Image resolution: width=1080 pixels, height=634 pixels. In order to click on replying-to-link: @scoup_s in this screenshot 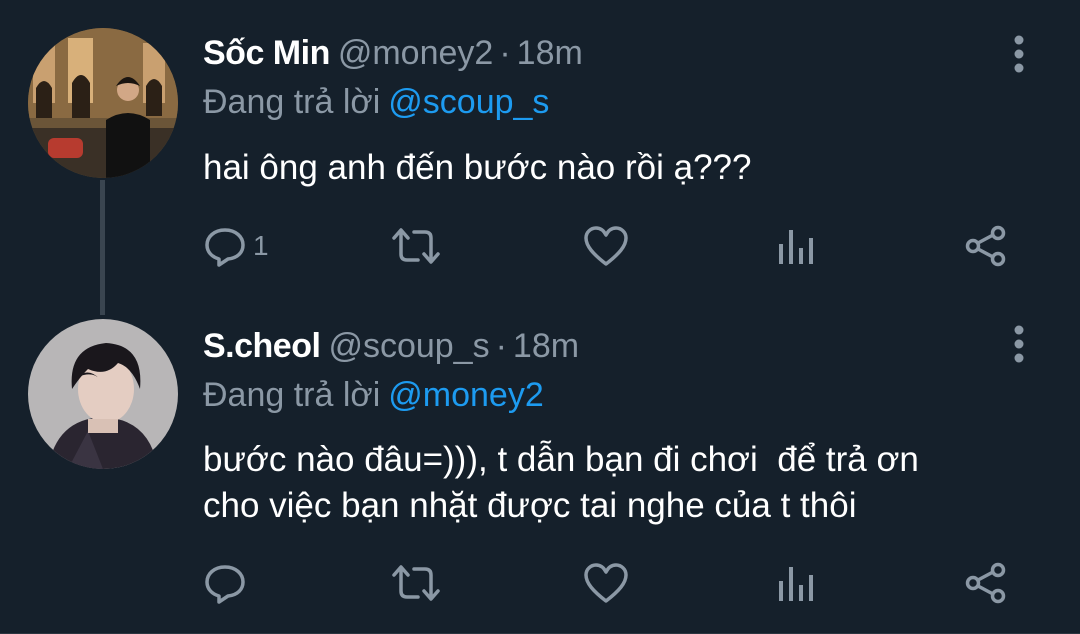, I will do `click(468, 102)`.